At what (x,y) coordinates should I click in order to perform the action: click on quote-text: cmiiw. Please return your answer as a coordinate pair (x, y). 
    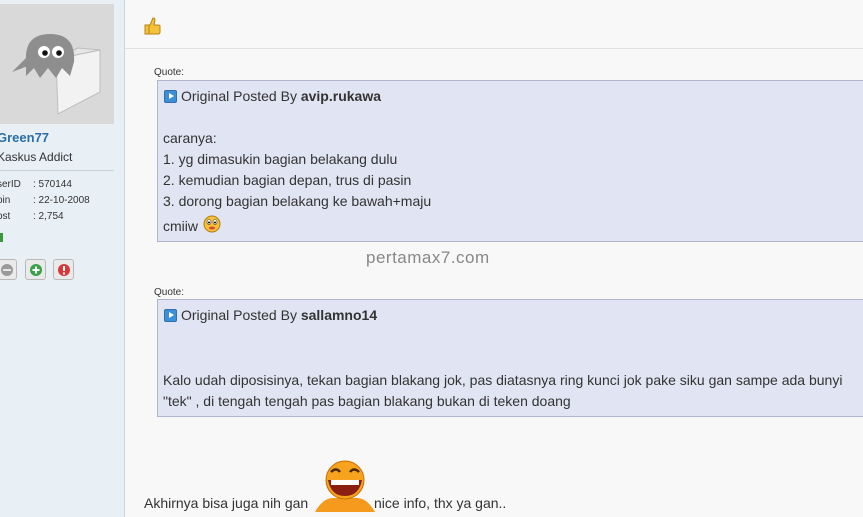
    Looking at the image, I should click on (180, 226).